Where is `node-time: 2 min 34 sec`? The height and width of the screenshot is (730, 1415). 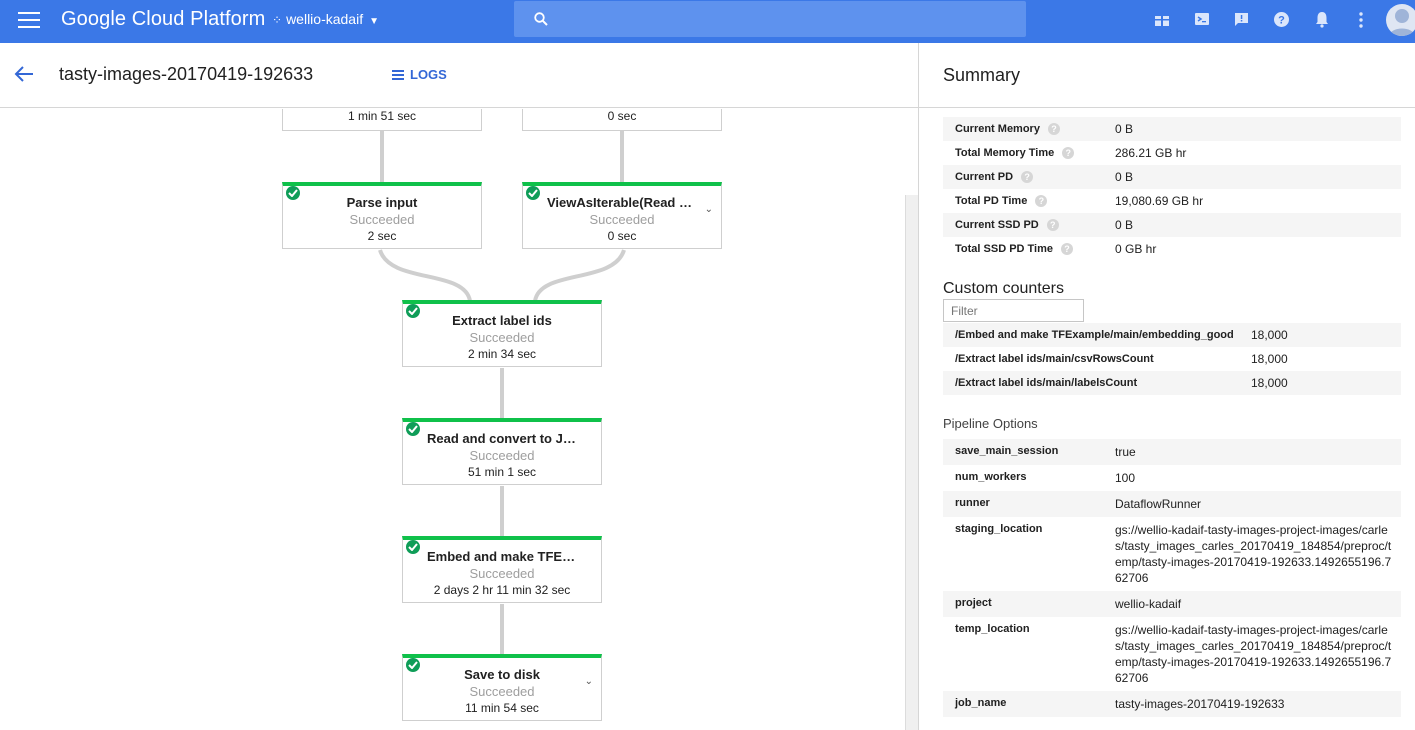 node-time: 2 min 34 sec is located at coordinates (502, 354).